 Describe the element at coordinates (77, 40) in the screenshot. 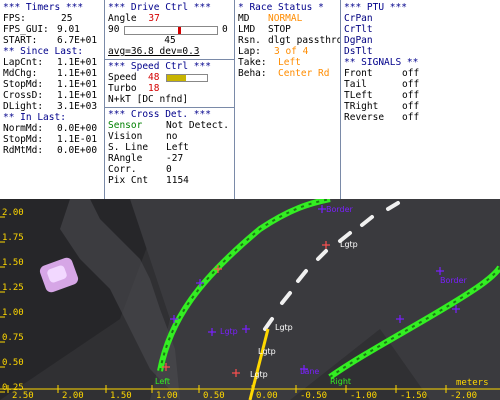

I see `start-value: 6.7E+01` at that location.